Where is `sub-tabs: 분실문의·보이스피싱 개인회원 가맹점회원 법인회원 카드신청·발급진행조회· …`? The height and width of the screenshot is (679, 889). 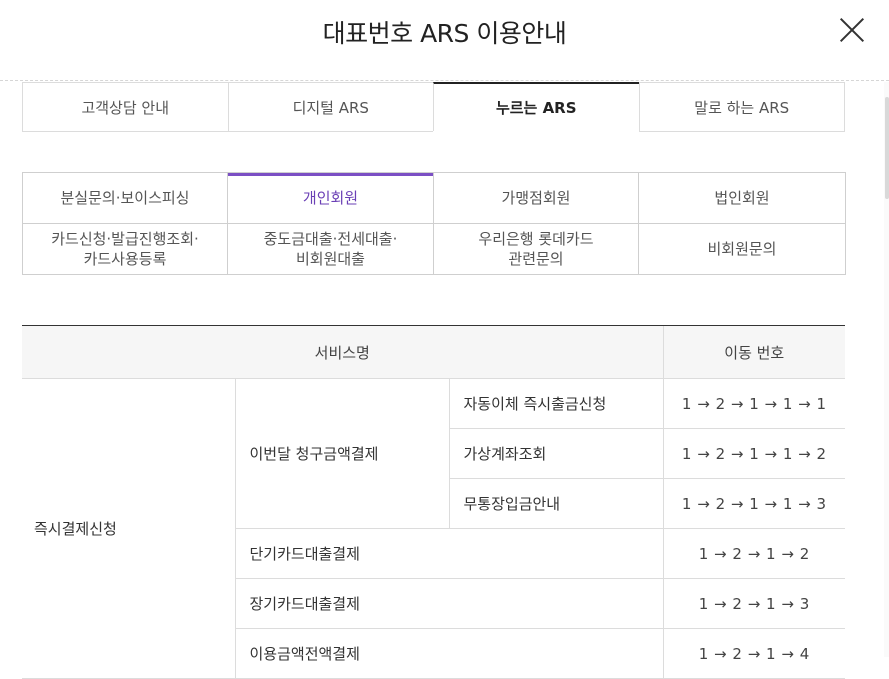
sub-tabs: 분실문의·보이스피싱 개인회원 가맹점회원 법인회원 카드신청·발급진행조회· … is located at coordinates (434, 223).